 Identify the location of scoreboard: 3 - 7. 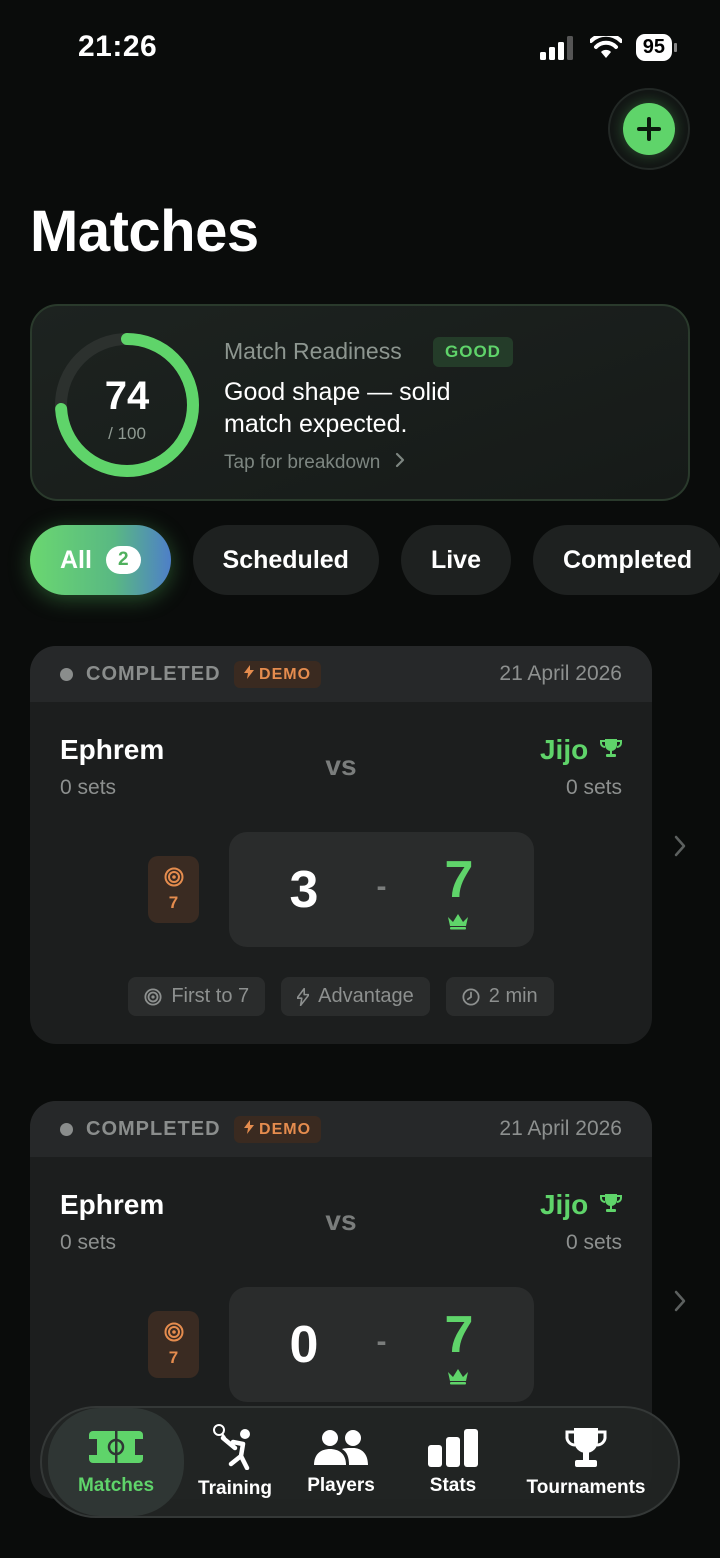
(381, 889).